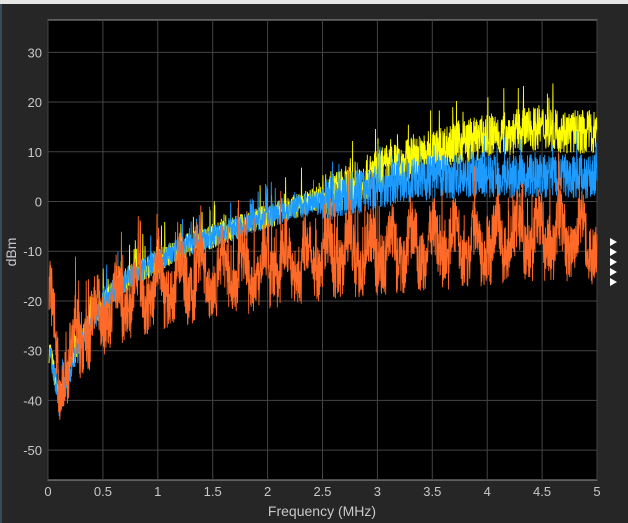  What do you see at coordinates (38, 202) in the screenshot?
I see `y-tick-label: 0` at bounding box center [38, 202].